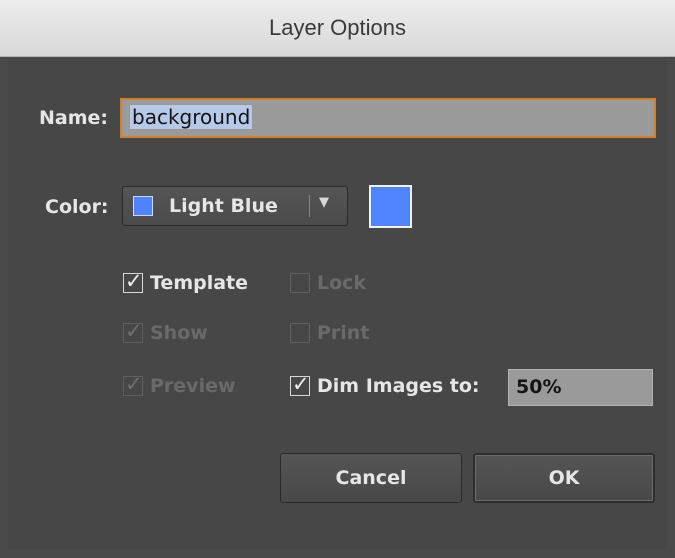 This screenshot has width=675, height=558. I want to click on name-label: Name:, so click(74, 118).